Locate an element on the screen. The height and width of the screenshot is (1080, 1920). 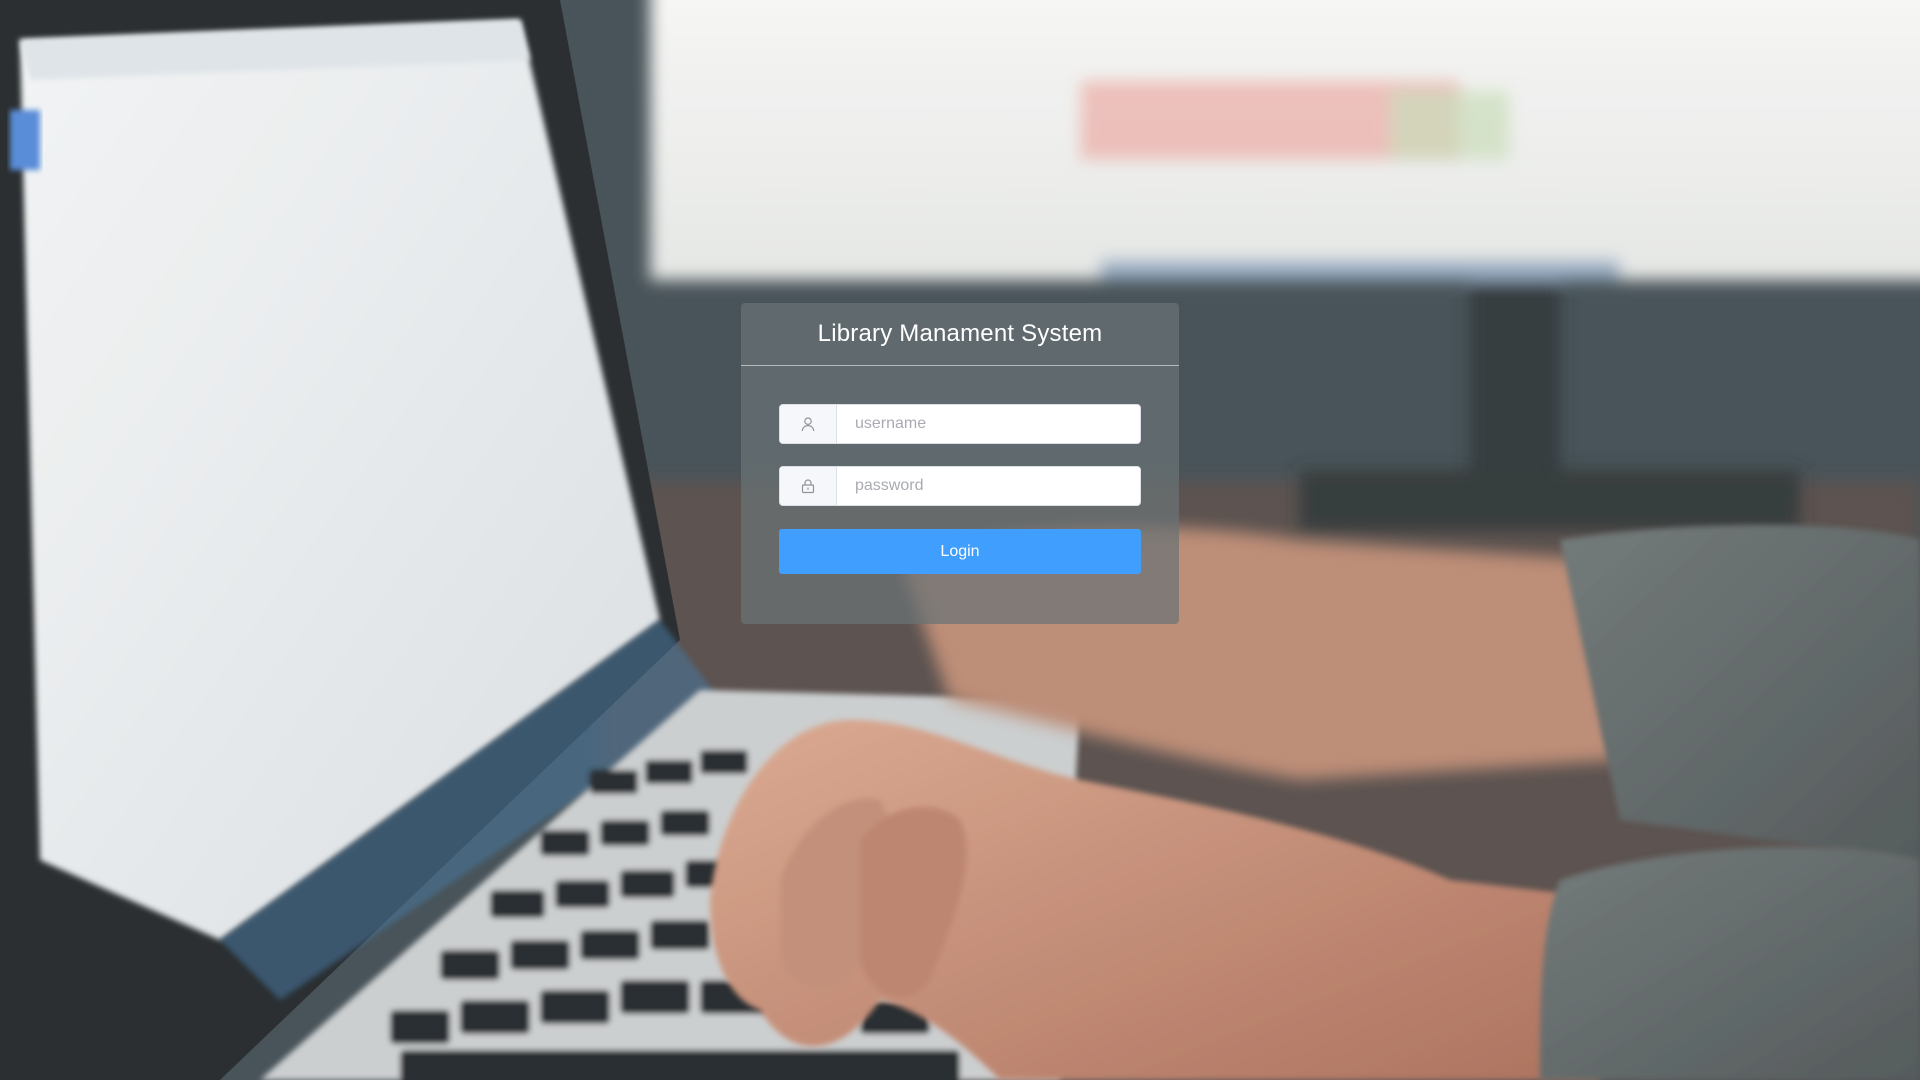
page-title: Library Manament System is located at coordinates (960, 333).